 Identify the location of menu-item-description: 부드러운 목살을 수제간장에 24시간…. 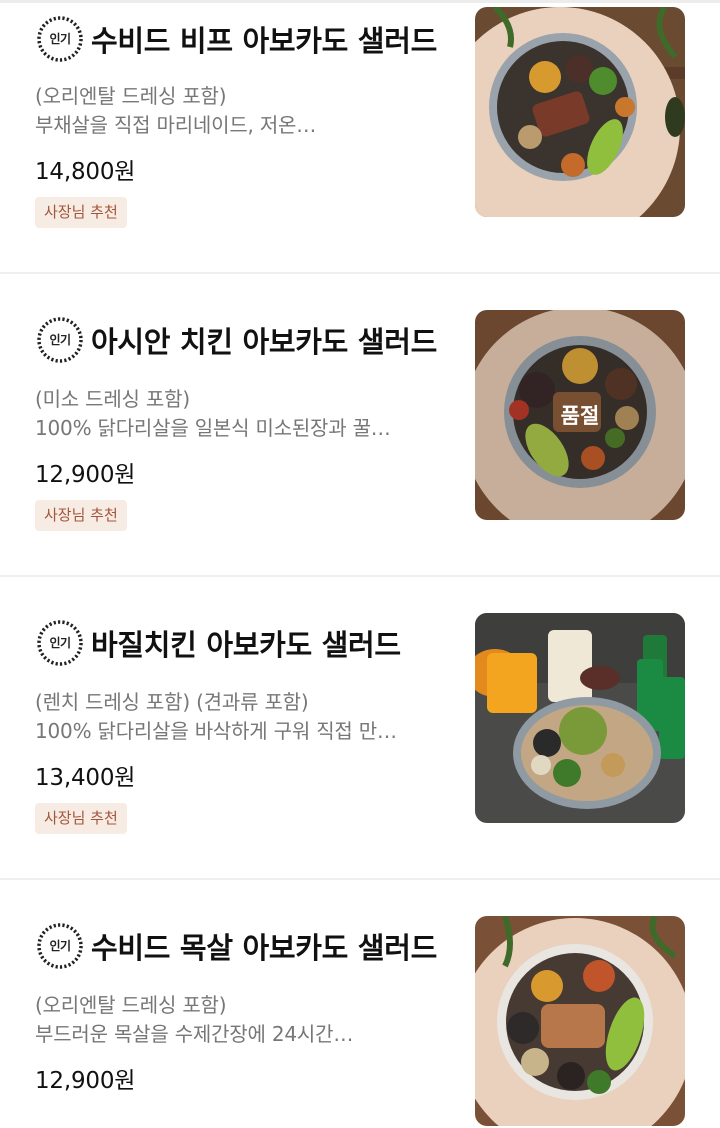
(194, 1034).